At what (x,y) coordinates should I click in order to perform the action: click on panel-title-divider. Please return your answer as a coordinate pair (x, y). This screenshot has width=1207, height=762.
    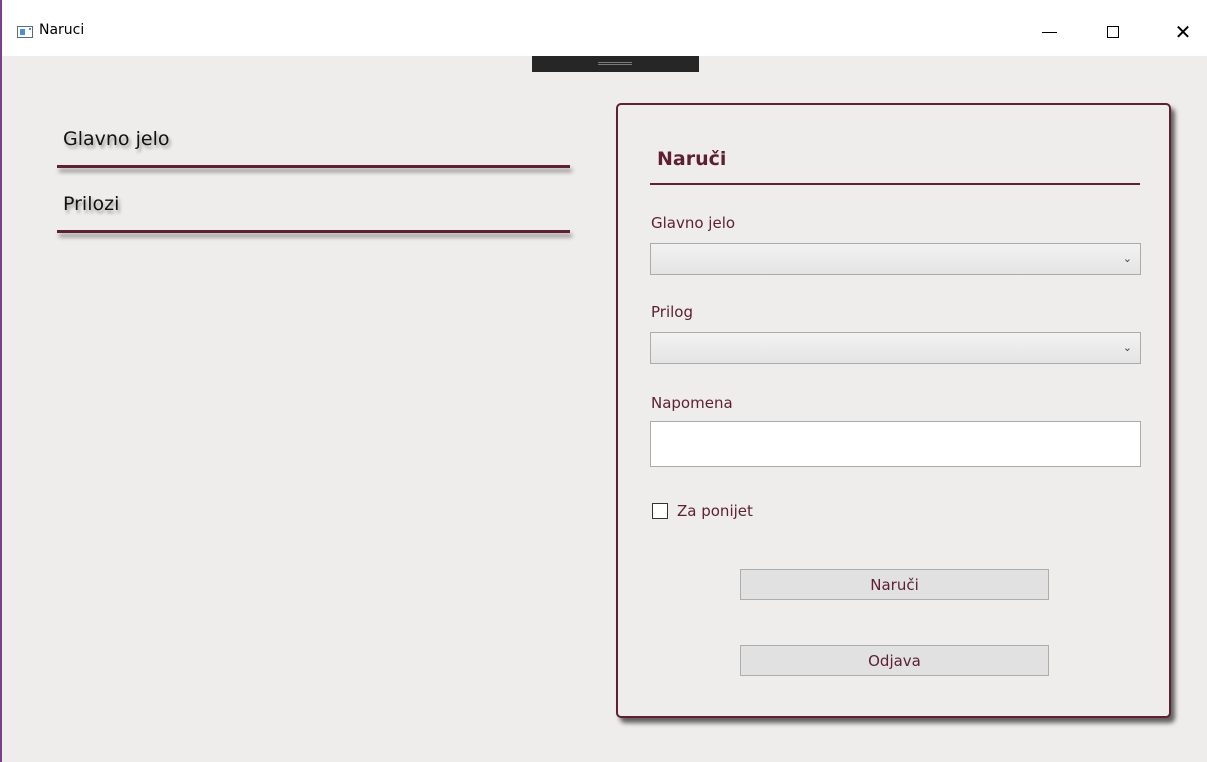
    Looking at the image, I should click on (895, 184).